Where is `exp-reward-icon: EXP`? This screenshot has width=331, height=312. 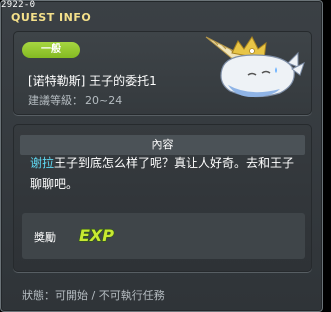 exp-reward-icon: EXP is located at coordinates (96, 235).